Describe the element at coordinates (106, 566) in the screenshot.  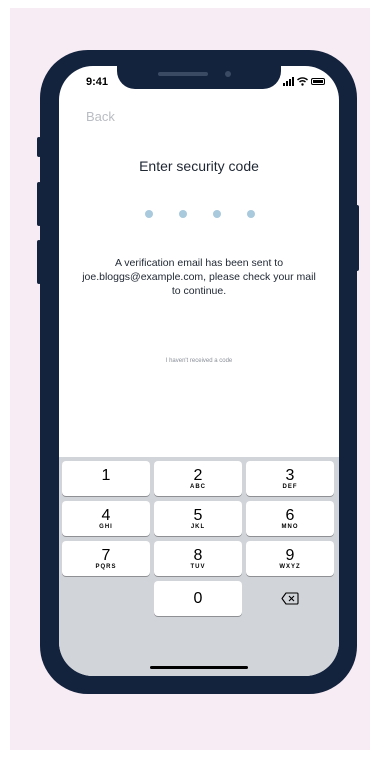
I see `key-letters: PQRS` at that location.